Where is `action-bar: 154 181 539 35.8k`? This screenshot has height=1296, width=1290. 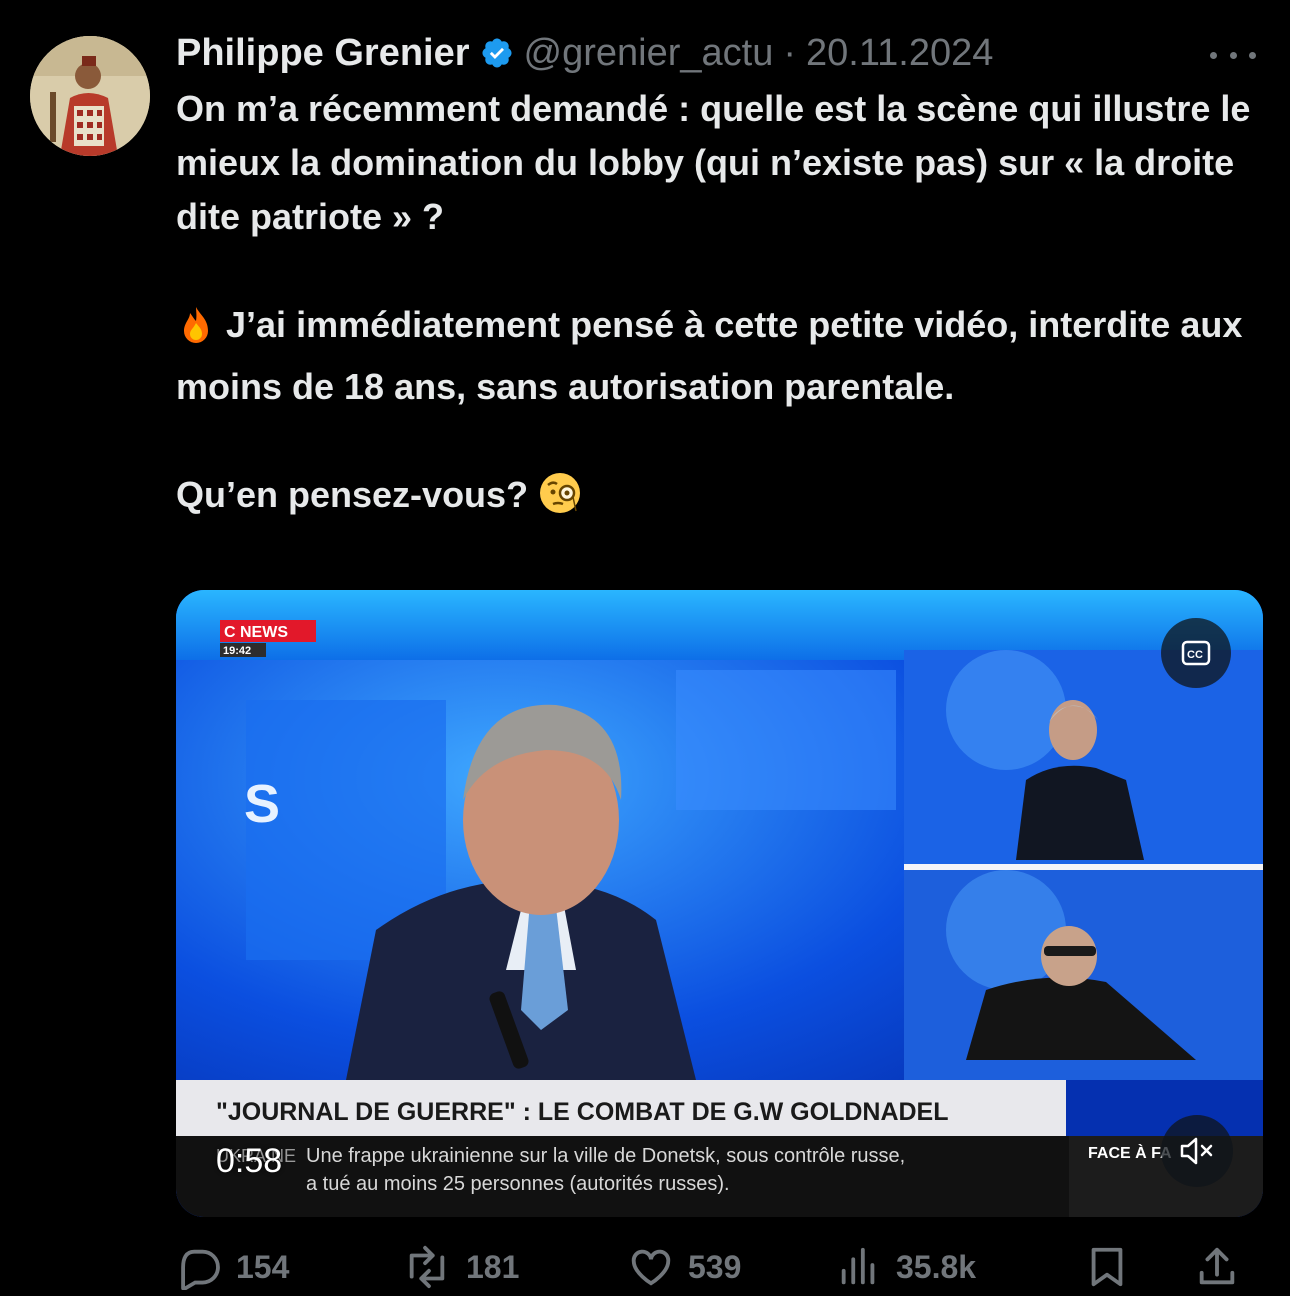 action-bar: 154 181 539 35.8k is located at coordinates (721, 1267).